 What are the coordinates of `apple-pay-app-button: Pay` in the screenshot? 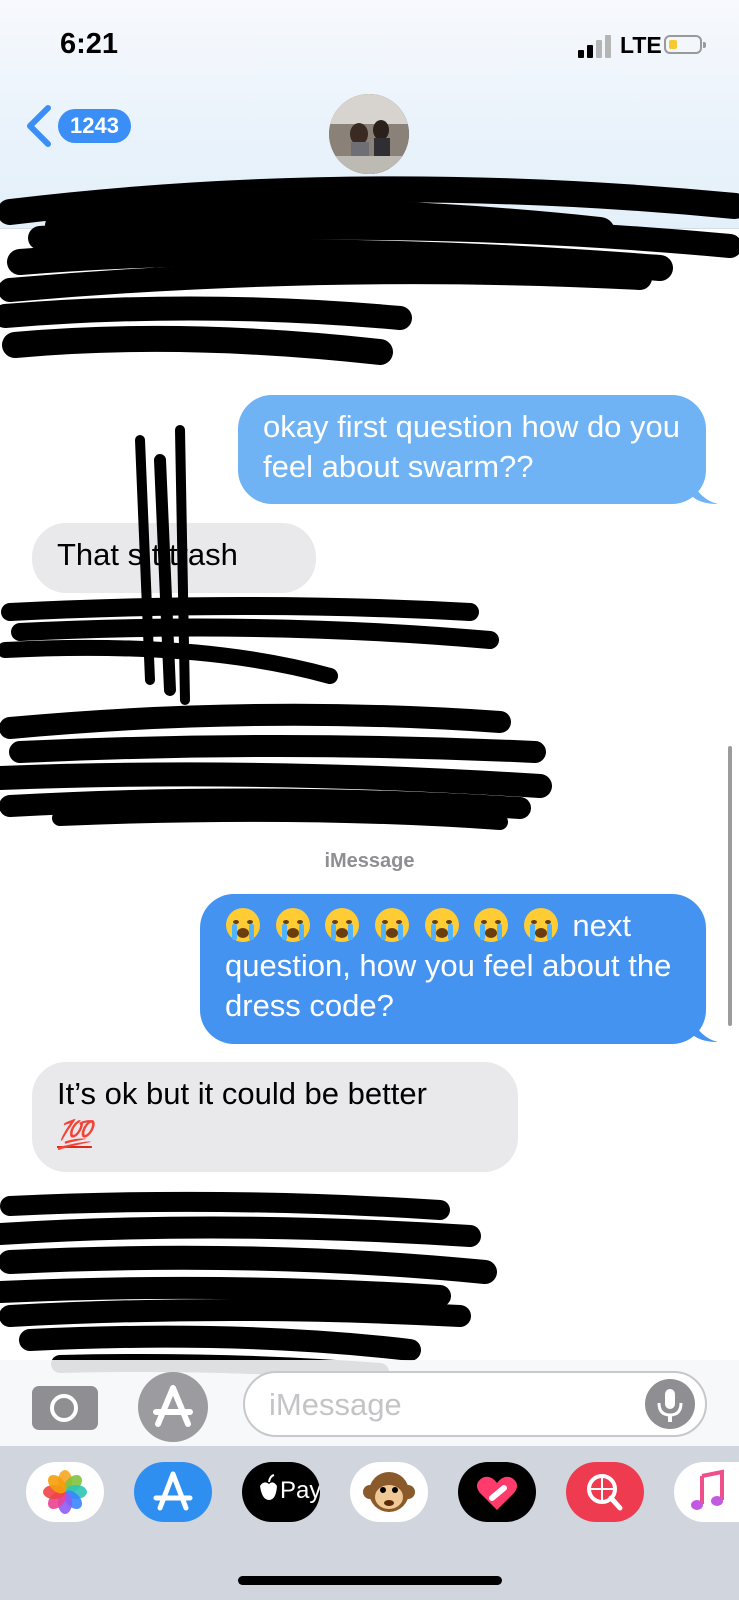 It's located at (281, 1492).